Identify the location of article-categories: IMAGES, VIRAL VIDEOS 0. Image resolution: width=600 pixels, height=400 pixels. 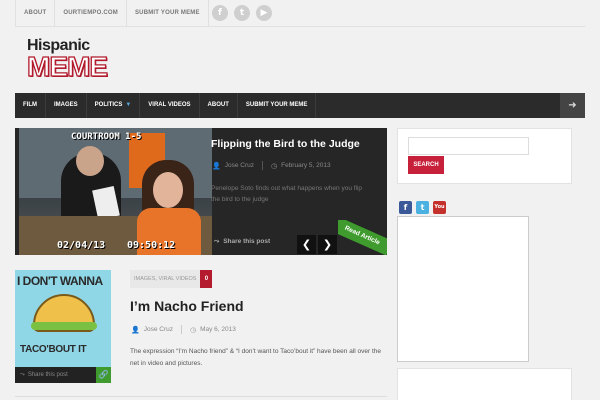
(171, 279).